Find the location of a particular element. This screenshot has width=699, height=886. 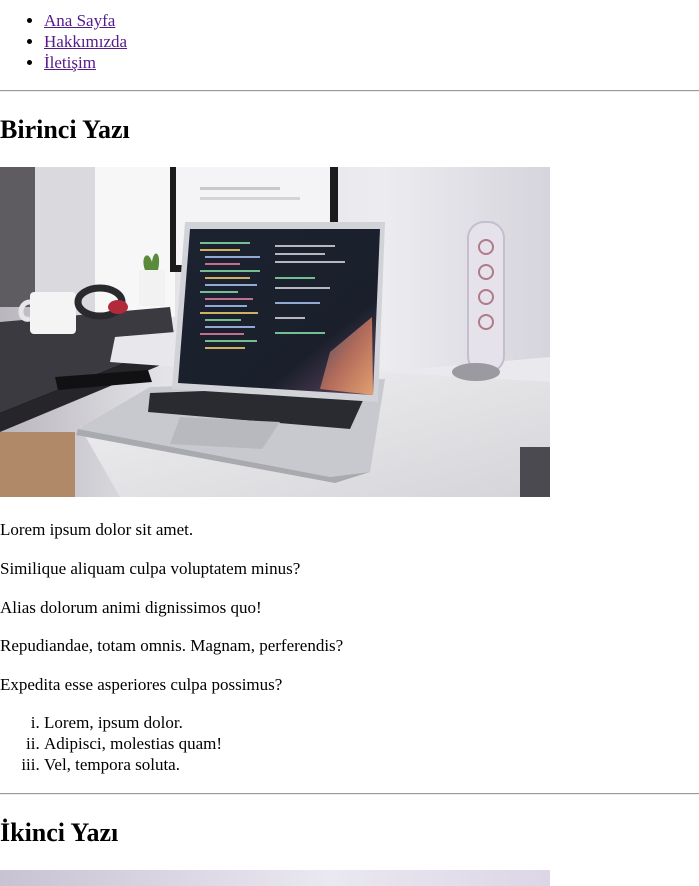

list-item: Vel, tempora soluta. is located at coordinates (133, 764).